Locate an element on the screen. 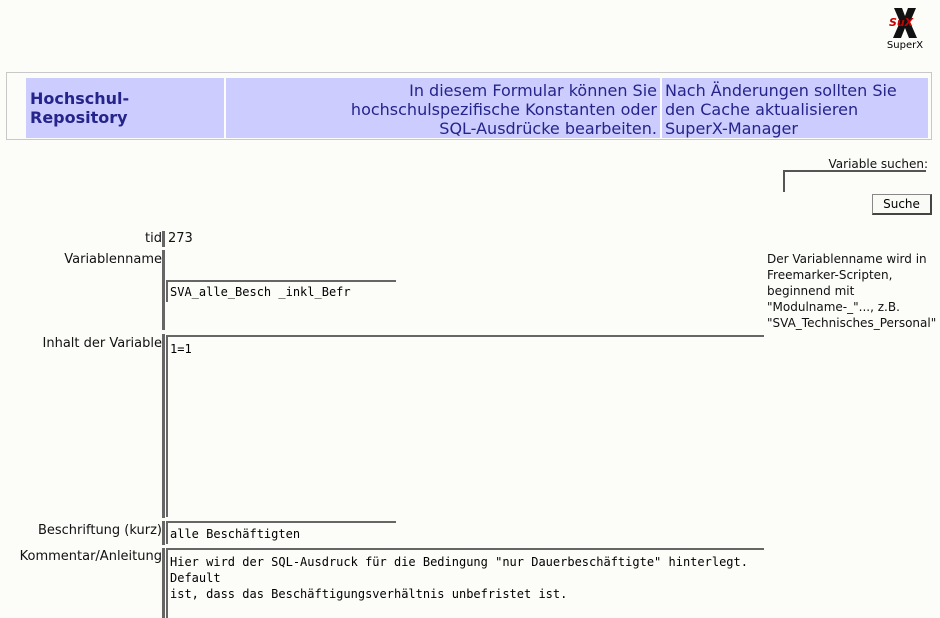 This screenshot has height=618, width=940. superx-manager-link: SuperX-Manager is located at coordinates (796, 128).